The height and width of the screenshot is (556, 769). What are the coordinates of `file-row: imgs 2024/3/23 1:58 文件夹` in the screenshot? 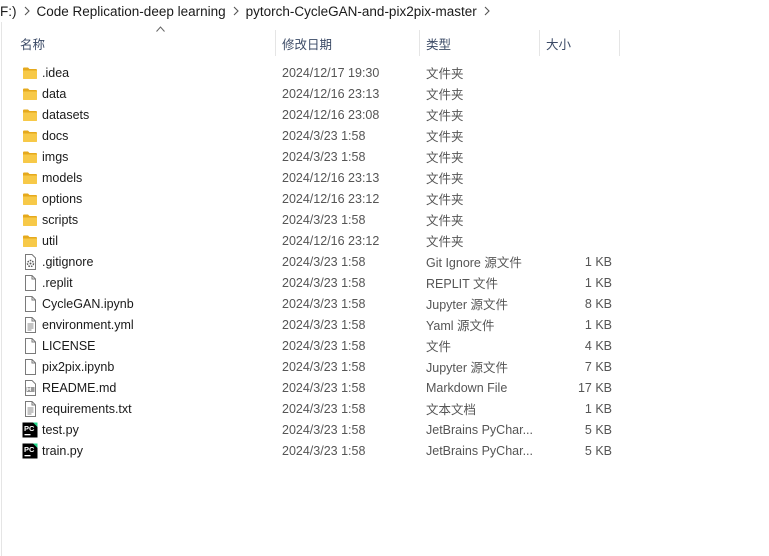 It's located at (384, 156).